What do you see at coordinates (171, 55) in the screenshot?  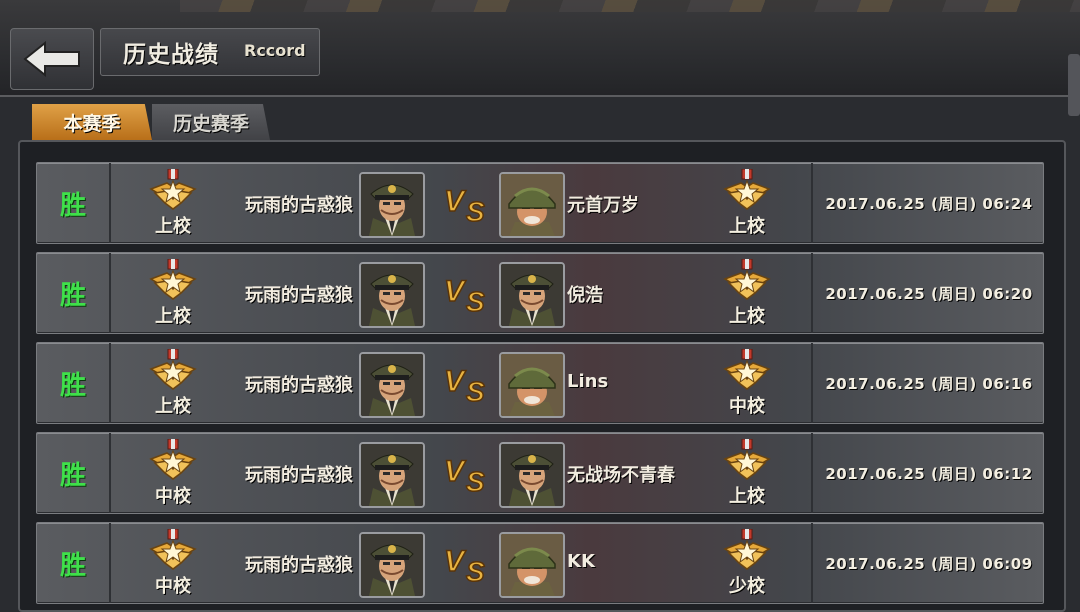 I see `page-title: 历史战绩` at bounding box center [171, 55].